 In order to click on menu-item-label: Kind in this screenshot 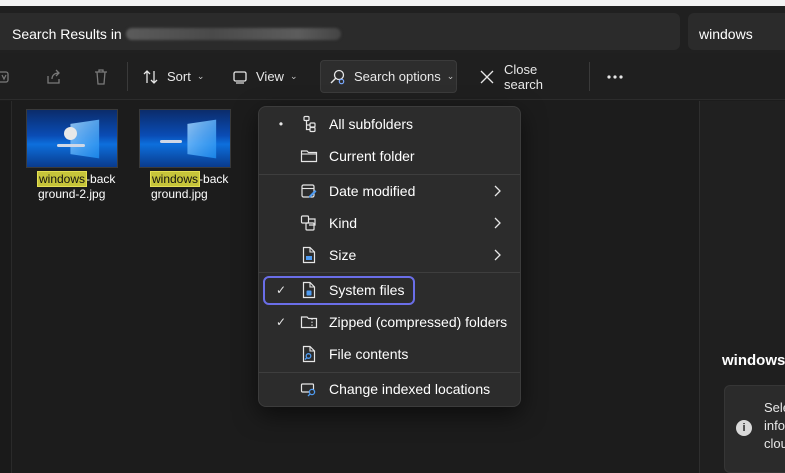, I will do `click(343, 223)`.